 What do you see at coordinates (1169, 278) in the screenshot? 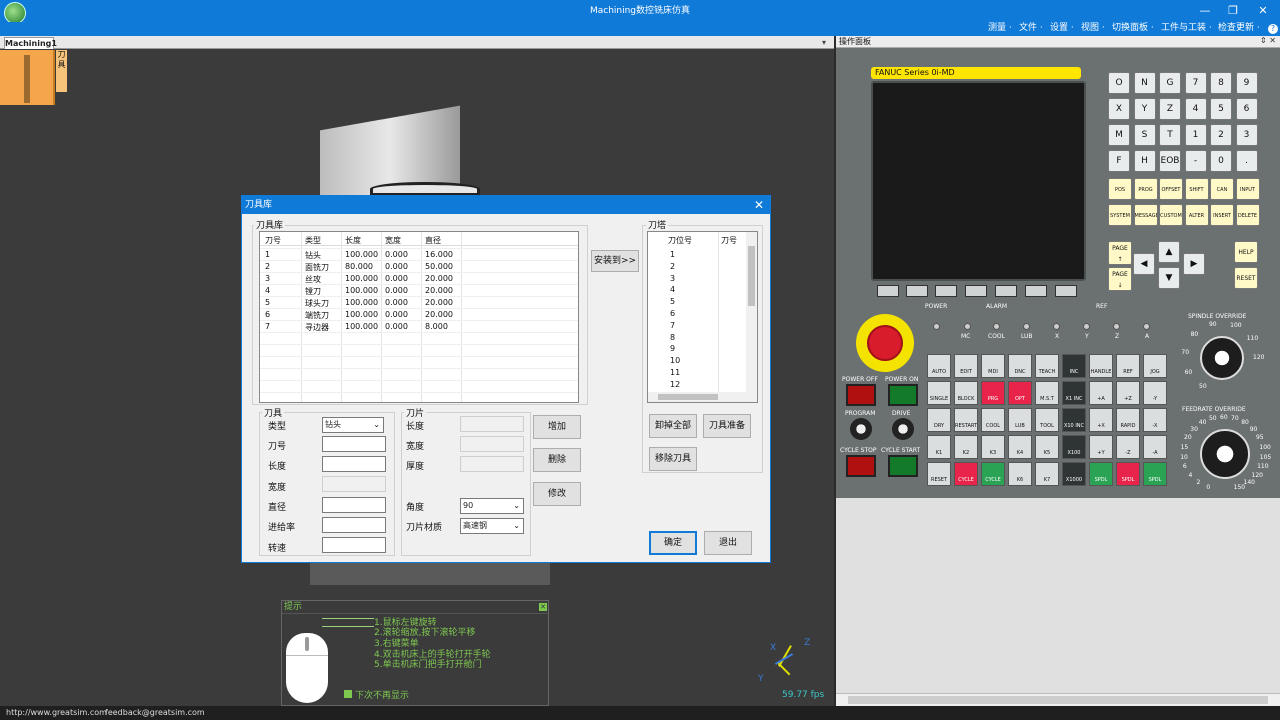
I see `cursor-down-key: ▼` at bounding box center [1169, 278].